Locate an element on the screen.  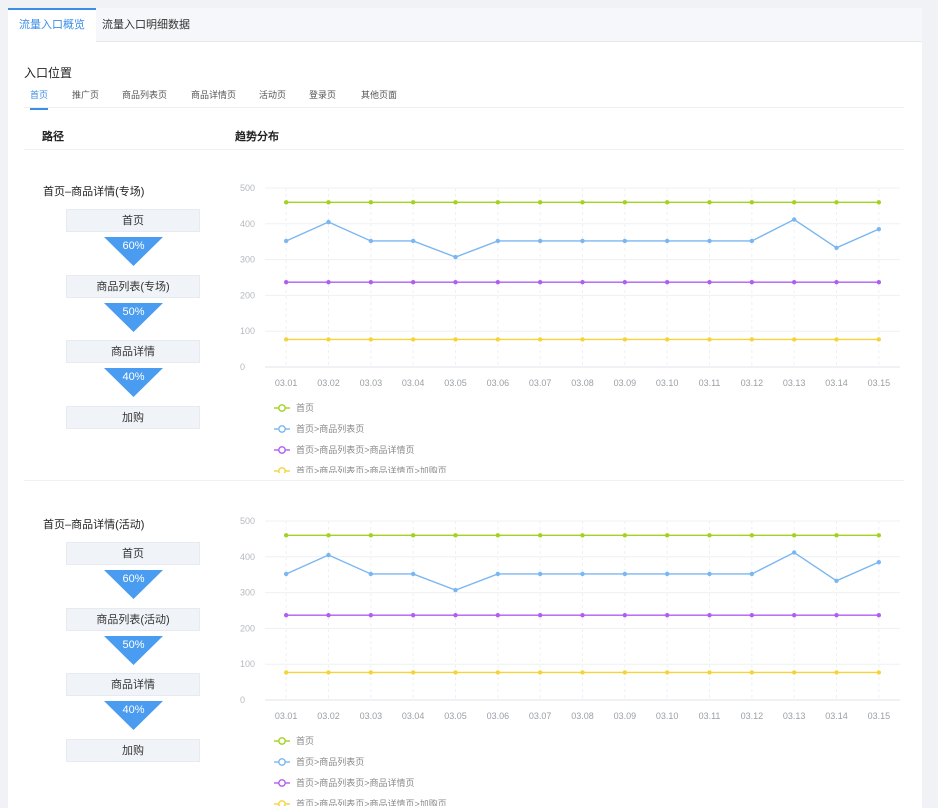
x-tick-label: 03.05 is located at coordinates (455, 716).